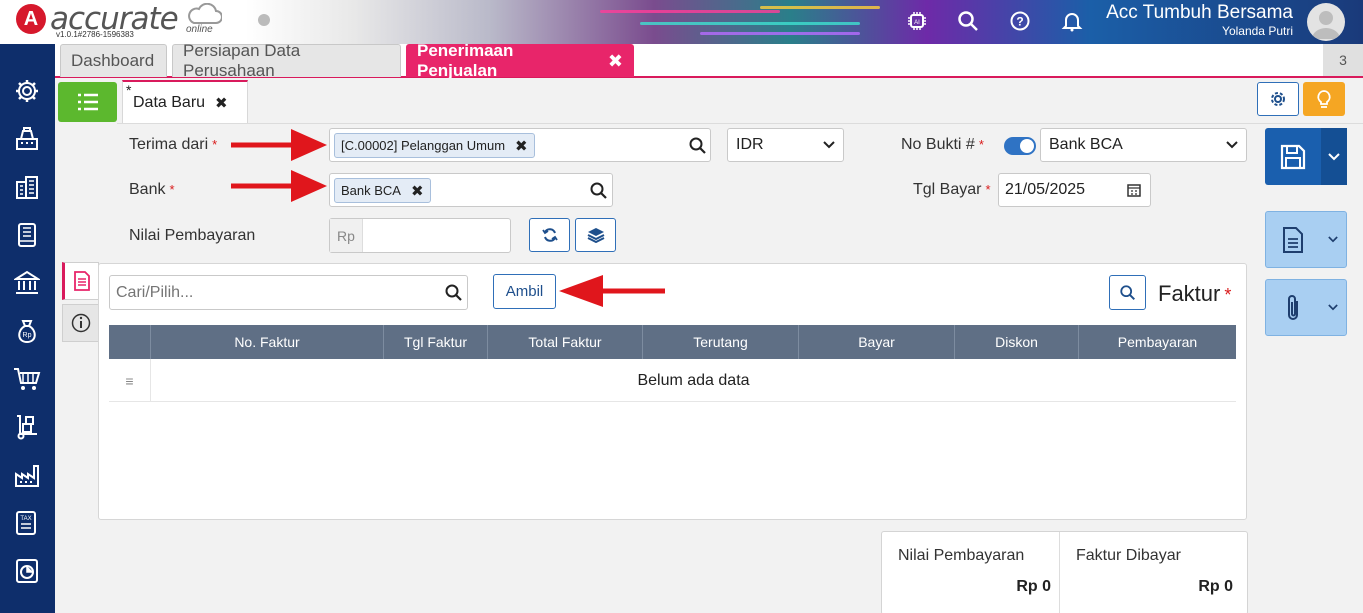  I want to click on attachment-button-group, so click(1306, 307).